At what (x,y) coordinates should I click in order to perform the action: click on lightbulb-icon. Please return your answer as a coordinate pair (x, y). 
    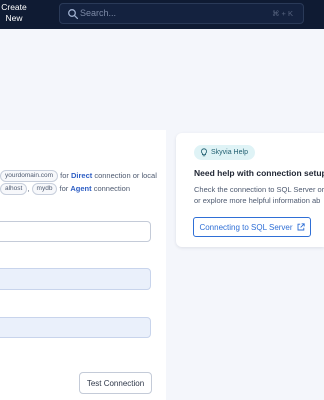
    Looking at the image, I should click on (204, 152).